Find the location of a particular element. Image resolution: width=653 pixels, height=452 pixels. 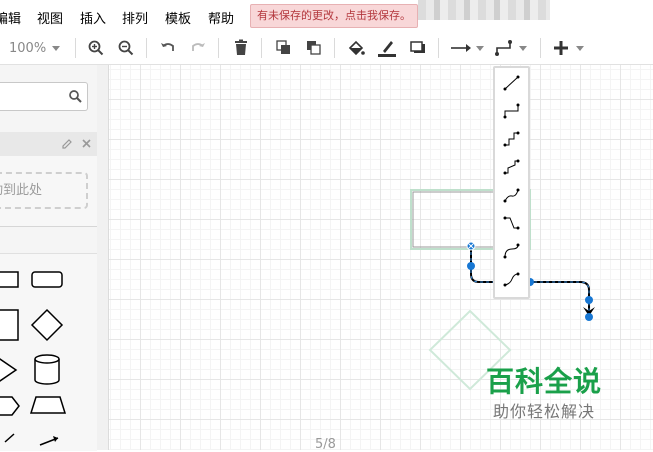

waypoints-dropdown is located at coordinates (511, 182).